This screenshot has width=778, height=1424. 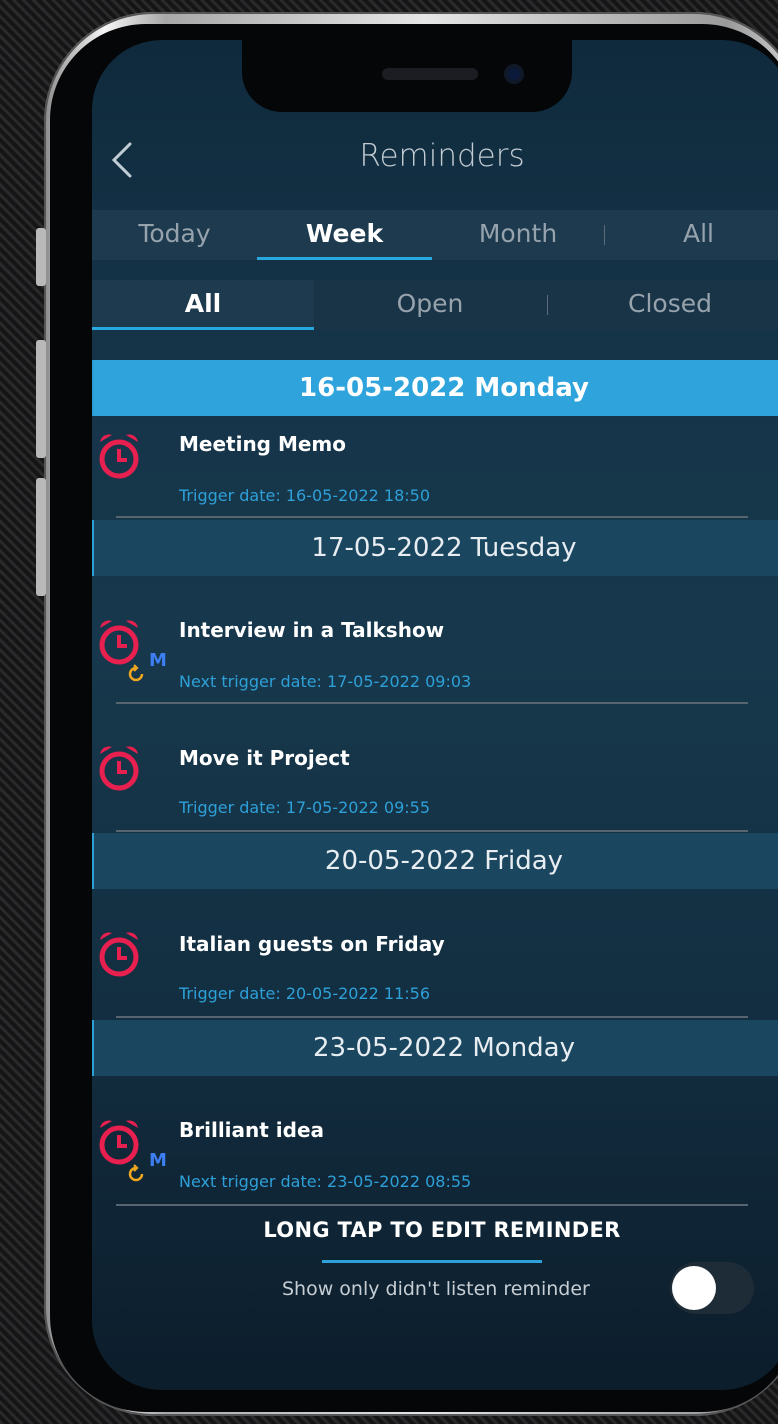 What do you see at coordinates (264, 758) in the screenshot?
I see `reminder-title: Move it Project` at bounding box center [264, 758].